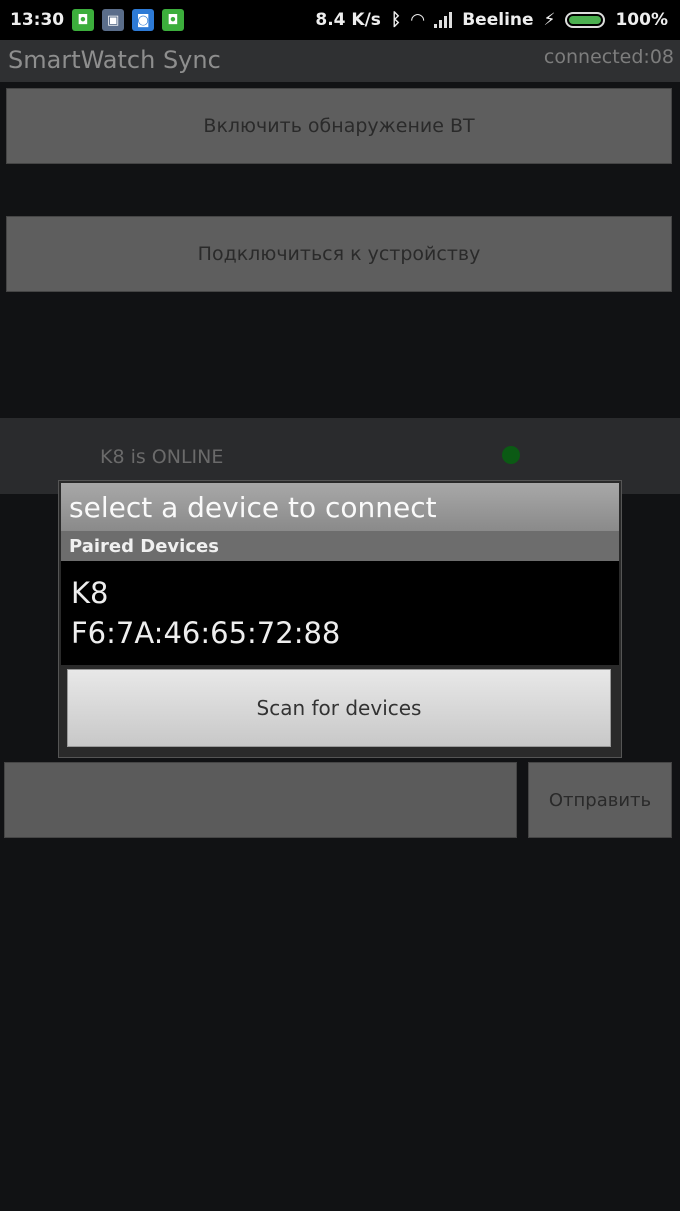  What do you see at coordinates (206, 633) in the screenshot?
I see `device-address: F6:7A:46:65:72:88` at bounding box center [206, 633].